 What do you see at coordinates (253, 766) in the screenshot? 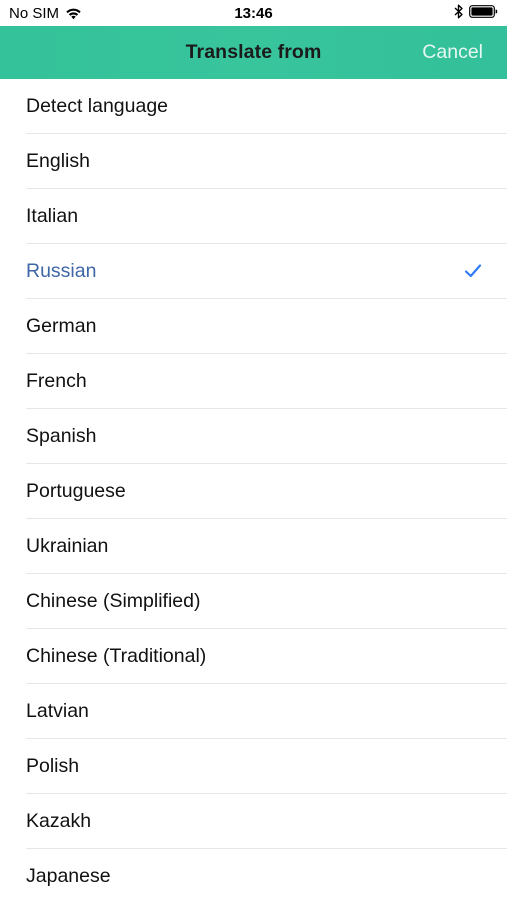
I see `language-option-polish: Polish` at bounding box center [253, 766].